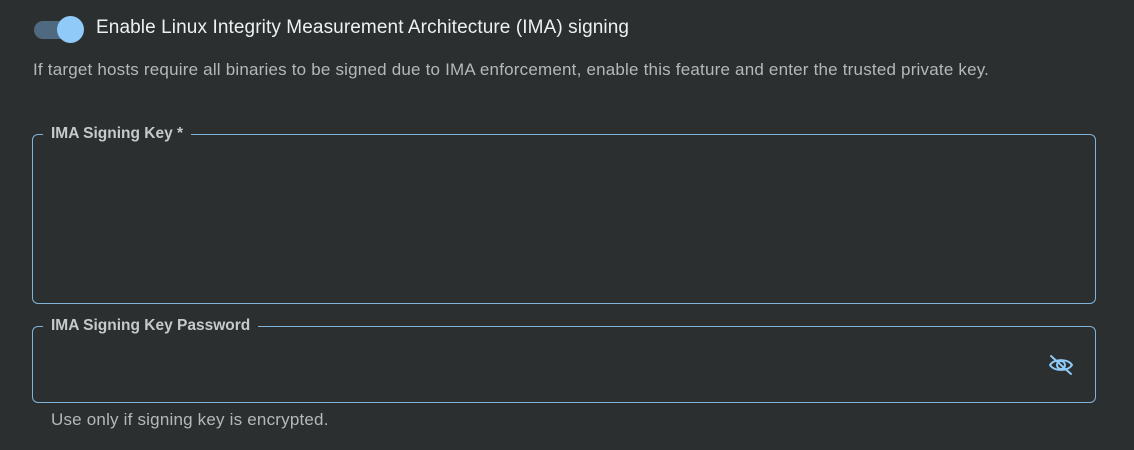 Image resolution: width=1134 pixels, height=450 pixels. Describe the element at coordinates (70, 29) in the screenshot. I see `switch-thumb` at that location.